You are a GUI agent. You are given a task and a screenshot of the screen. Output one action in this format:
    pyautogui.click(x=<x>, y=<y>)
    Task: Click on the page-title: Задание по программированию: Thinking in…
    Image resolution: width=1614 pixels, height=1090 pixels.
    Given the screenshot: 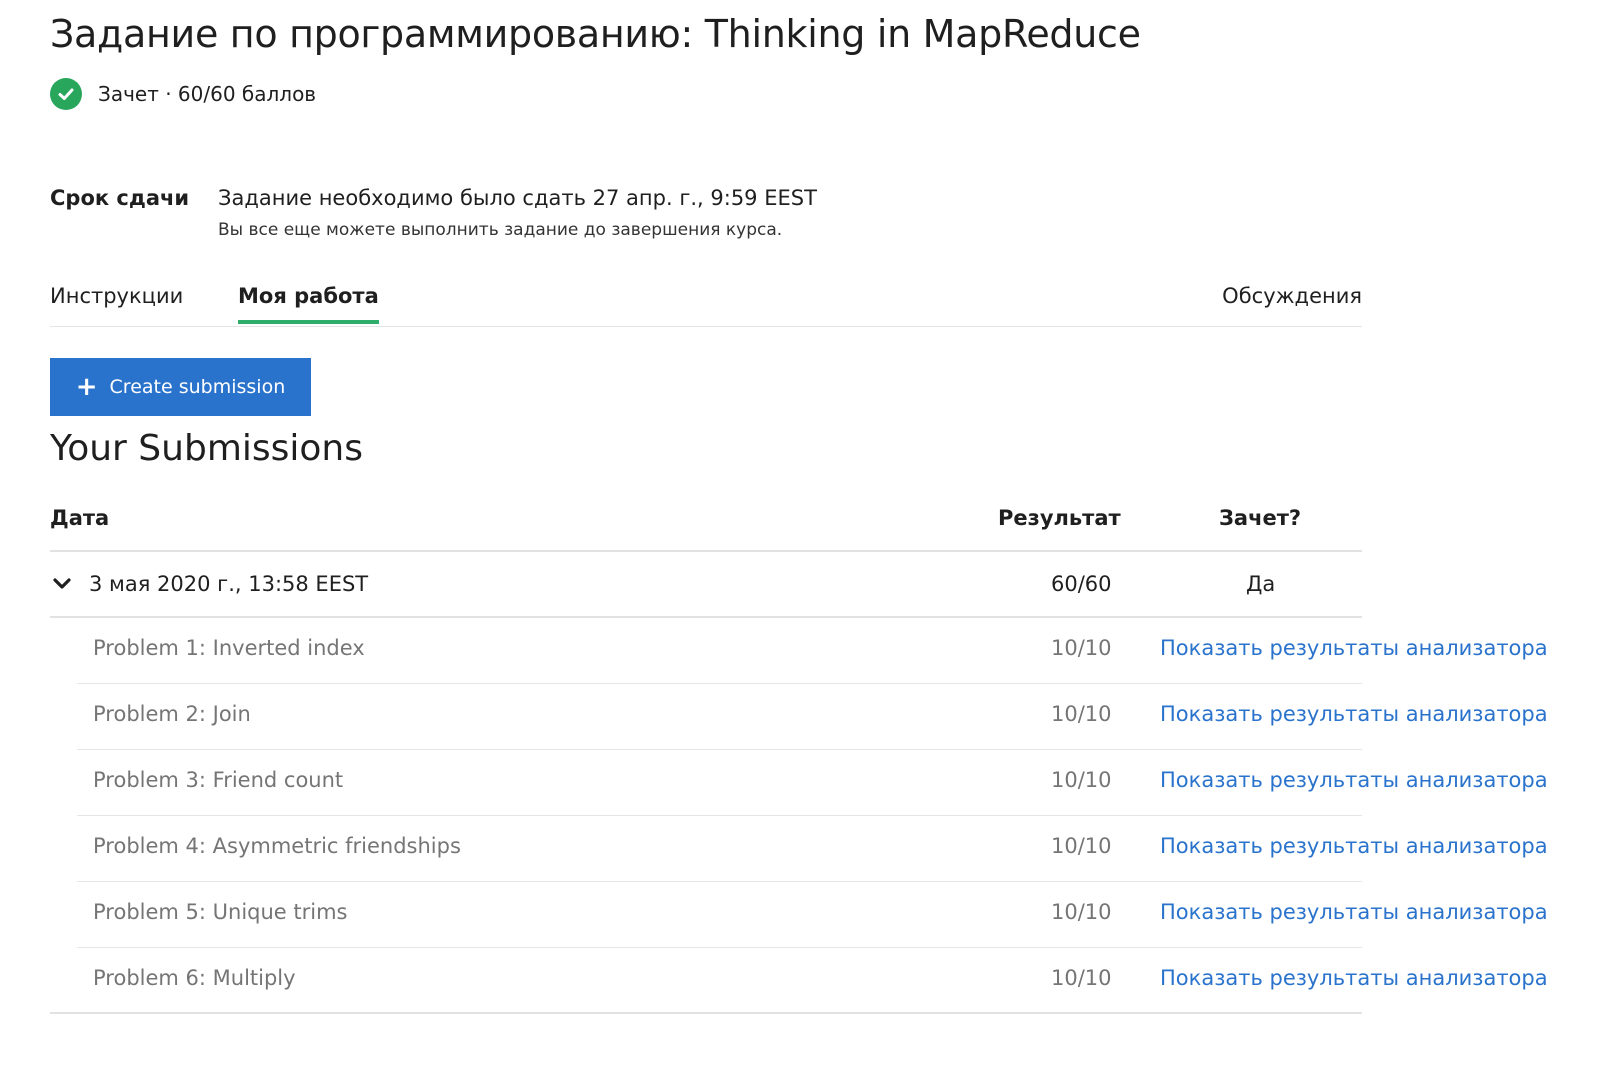 What is the action you would take?
    pyautogui.click(x=595, y=34)
    